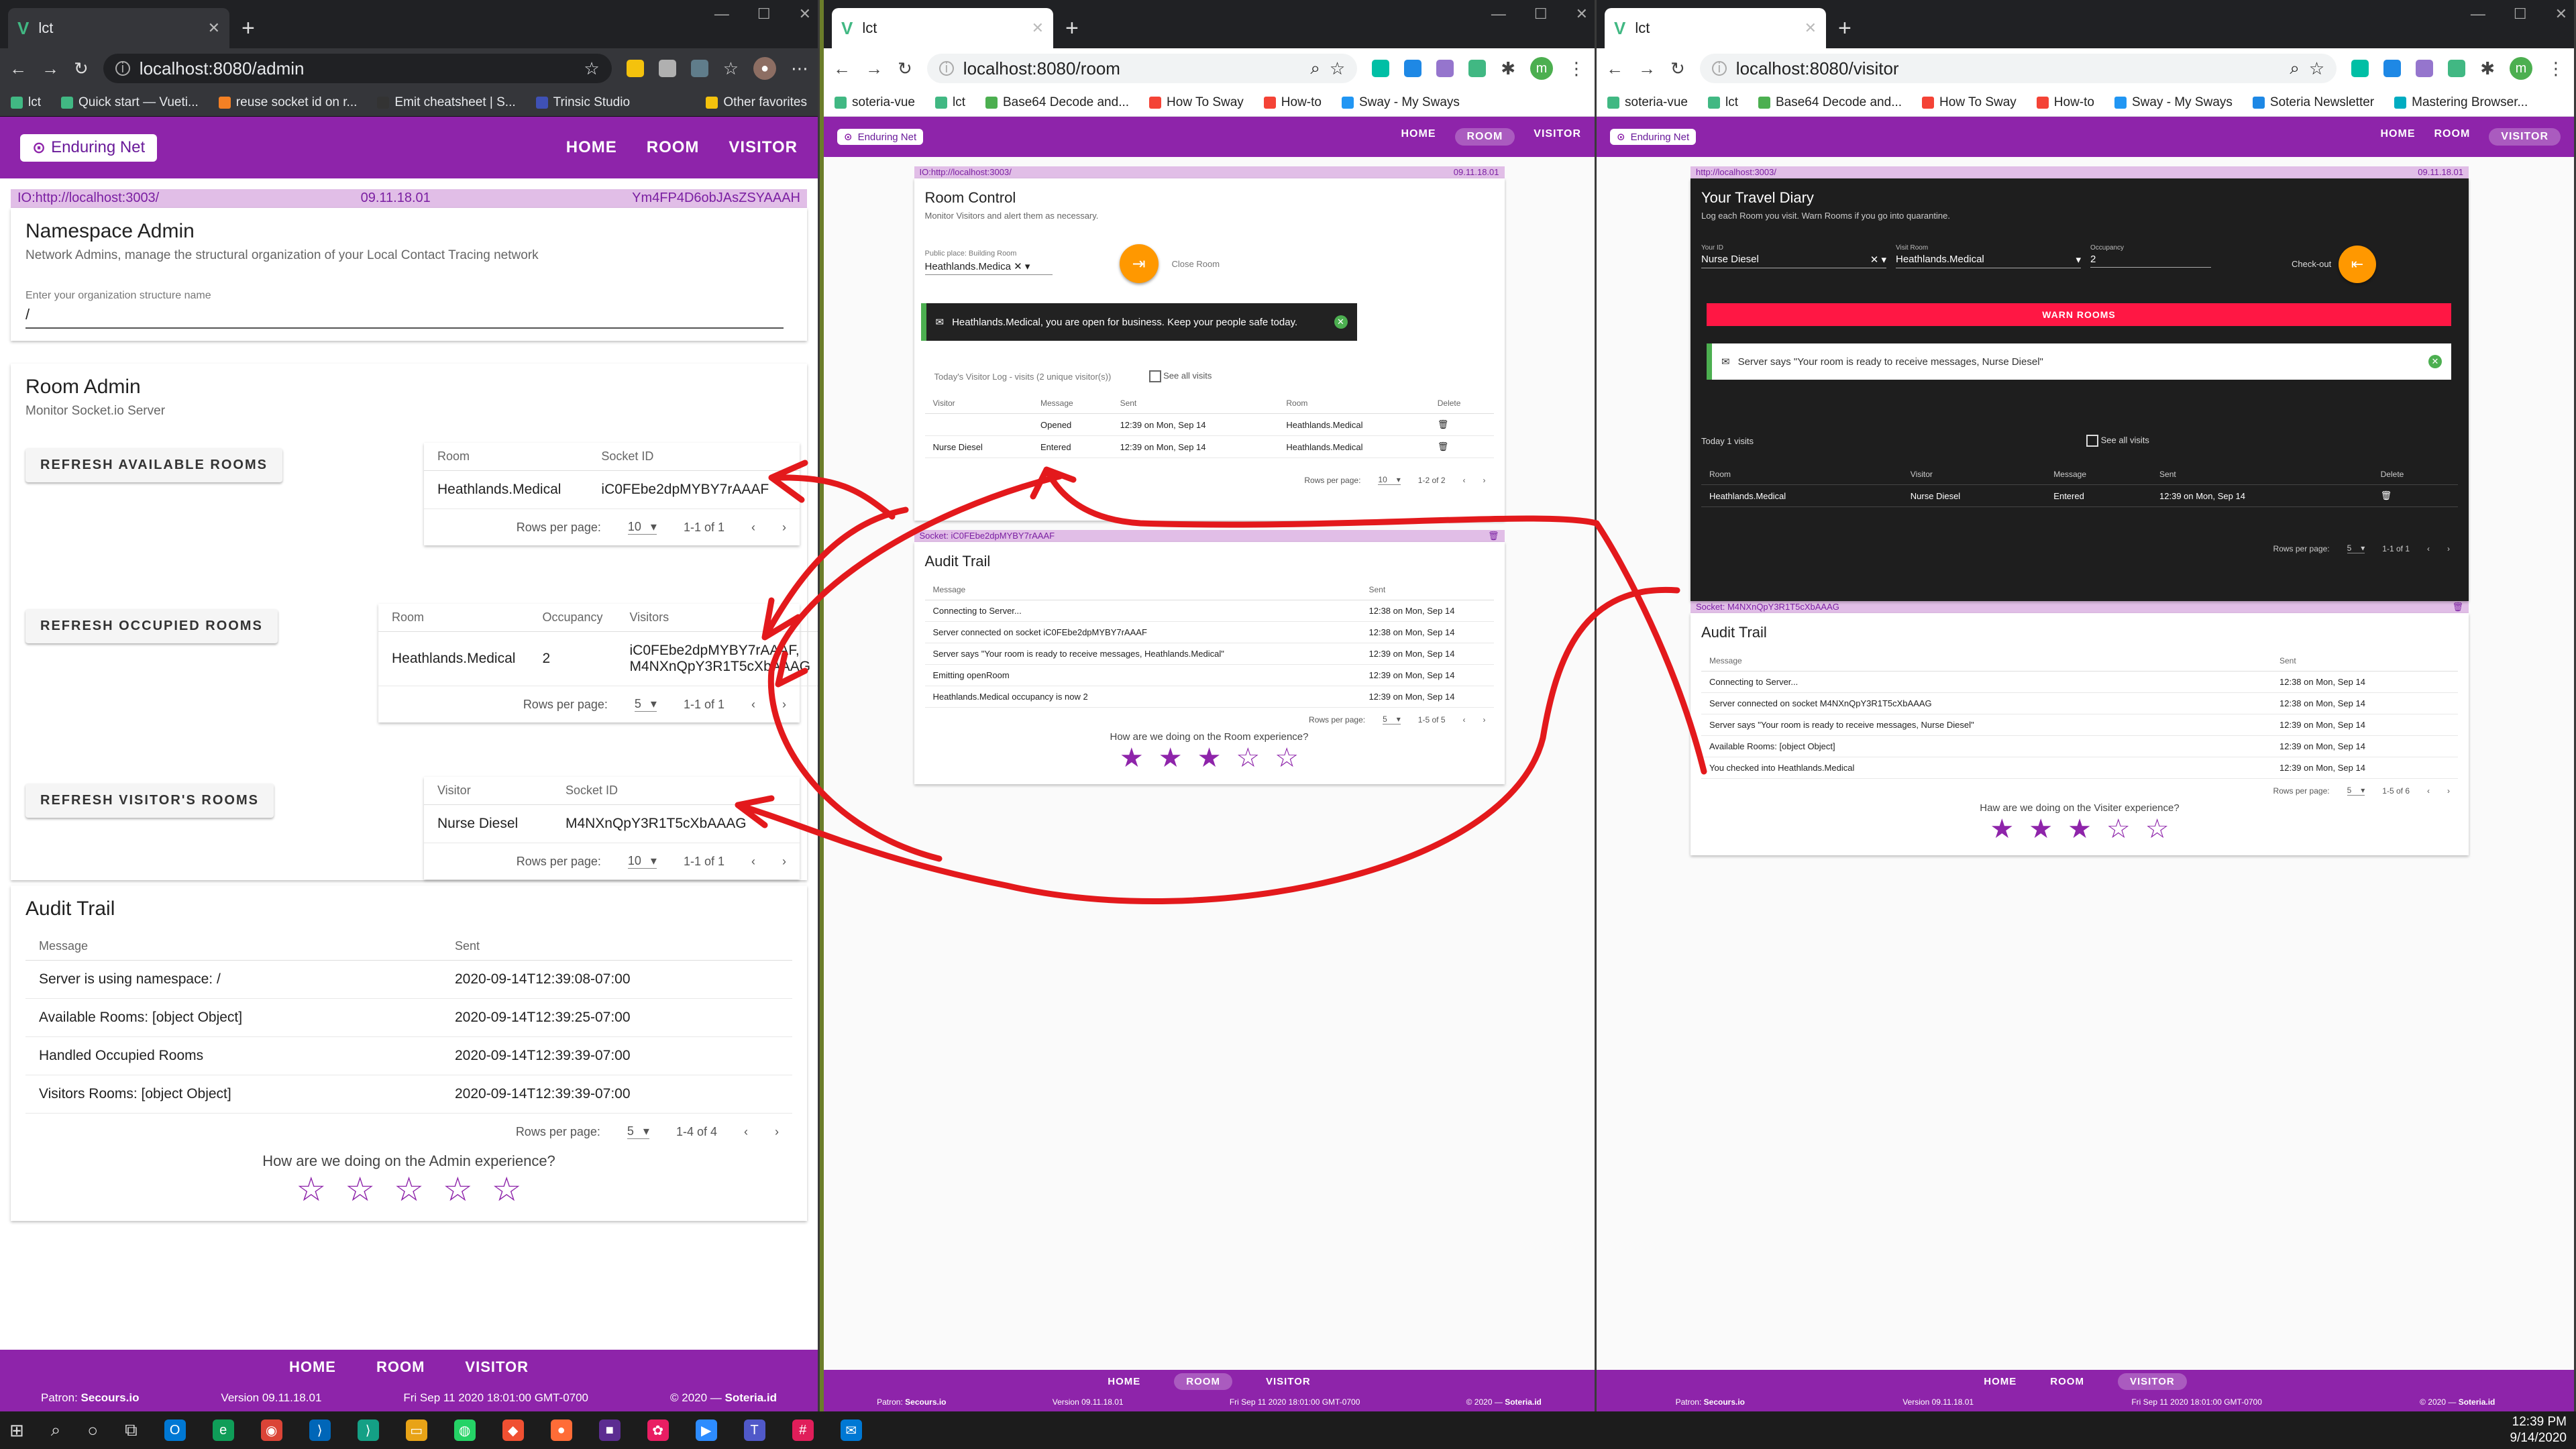  What do you see at coordinates (151, 626) in the screenshot?
I see `refresh-occupied-rooms-button: REFRESH OCCUPIED ROOMS` at bounding box center [151, 626].